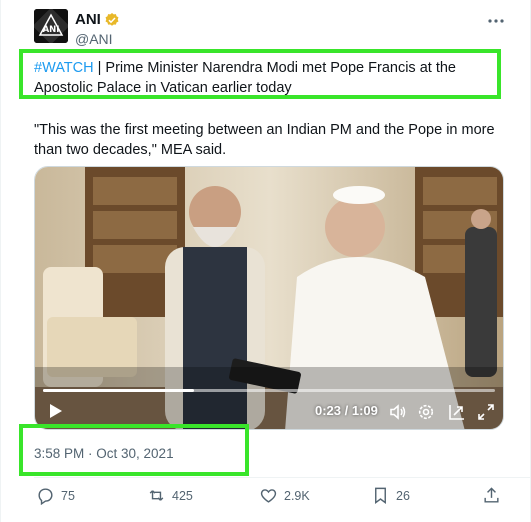 The width and height of the screenshot is (531, 522). What do you see at coordinates (269, 406) in the screenshot?
I see `video-controls: 0:23 / 1:09` at bounding box center [269, 406].